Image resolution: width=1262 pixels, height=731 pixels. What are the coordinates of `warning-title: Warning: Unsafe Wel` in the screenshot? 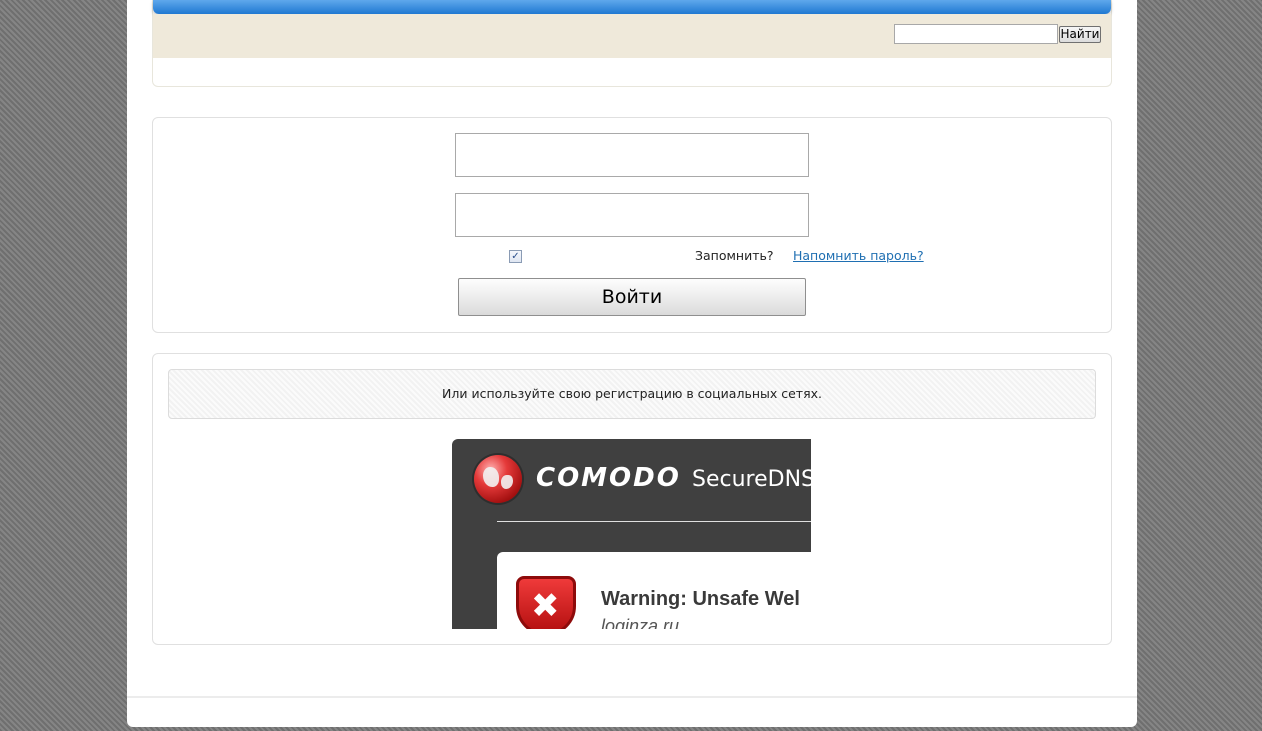 It's located at (700, 599).